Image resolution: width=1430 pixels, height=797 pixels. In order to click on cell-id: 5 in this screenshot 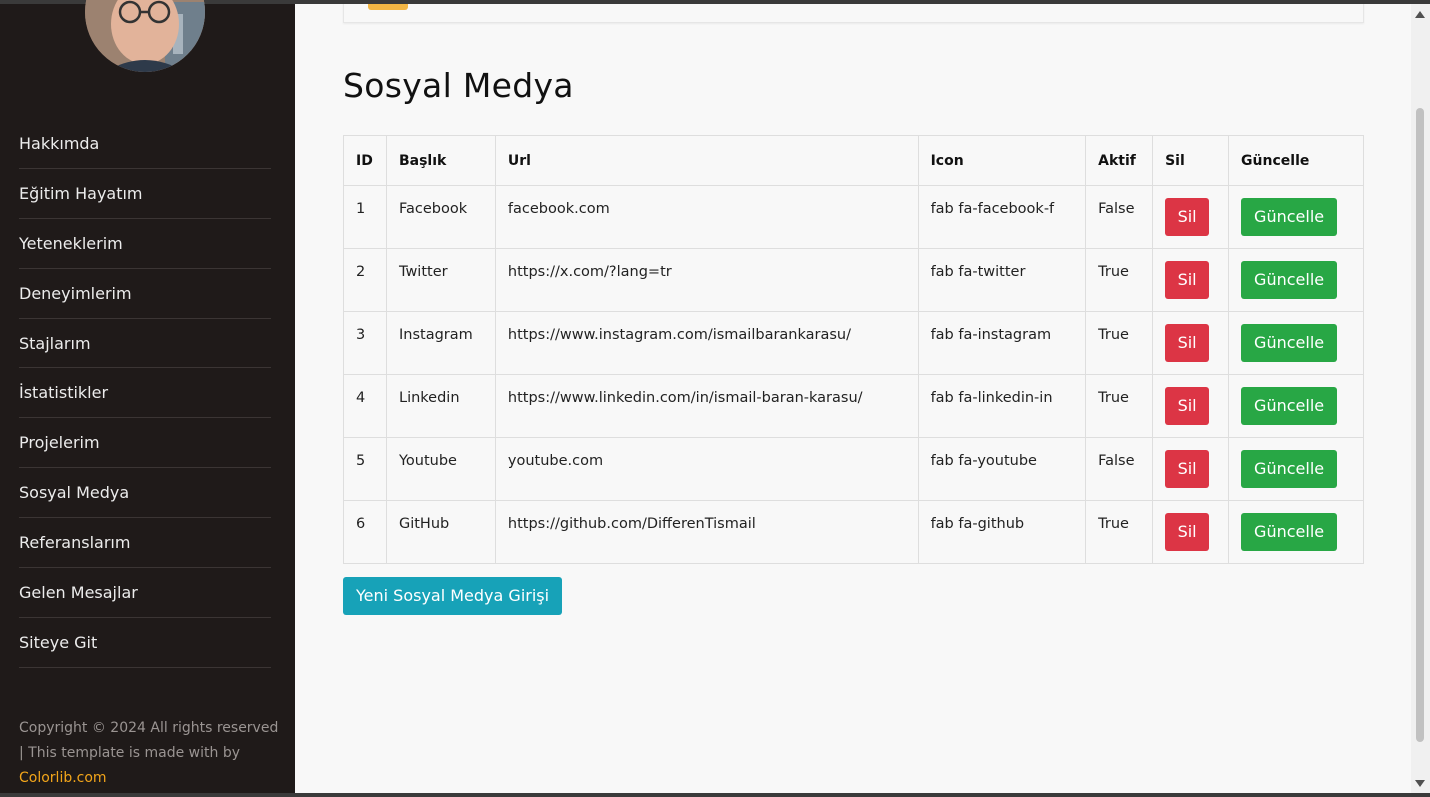, I will do `click(365, 469)`.